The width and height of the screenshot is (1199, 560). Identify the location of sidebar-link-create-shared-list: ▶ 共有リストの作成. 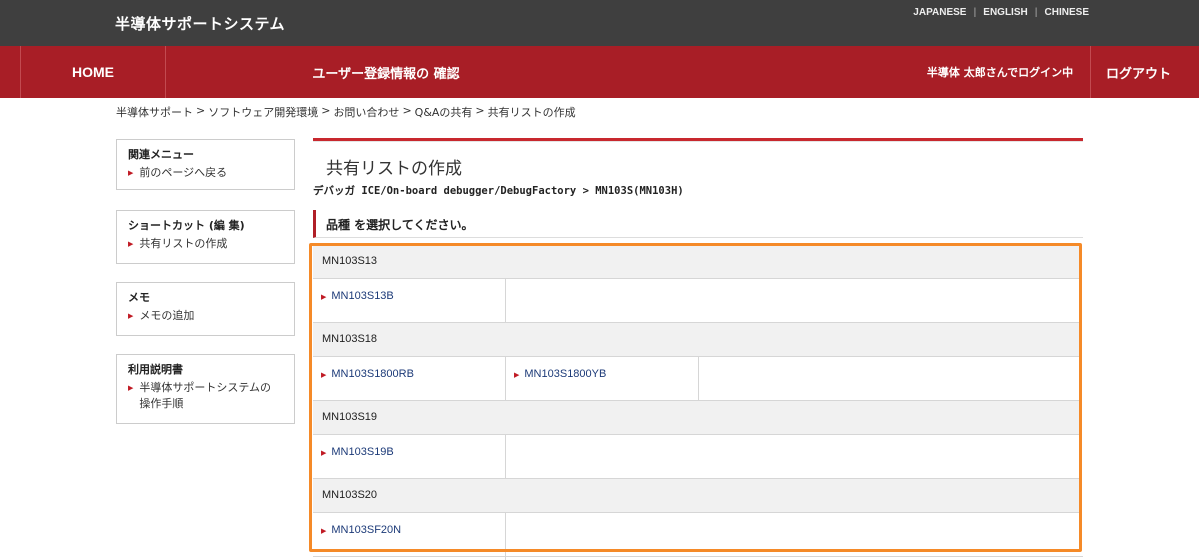
(205, 244).